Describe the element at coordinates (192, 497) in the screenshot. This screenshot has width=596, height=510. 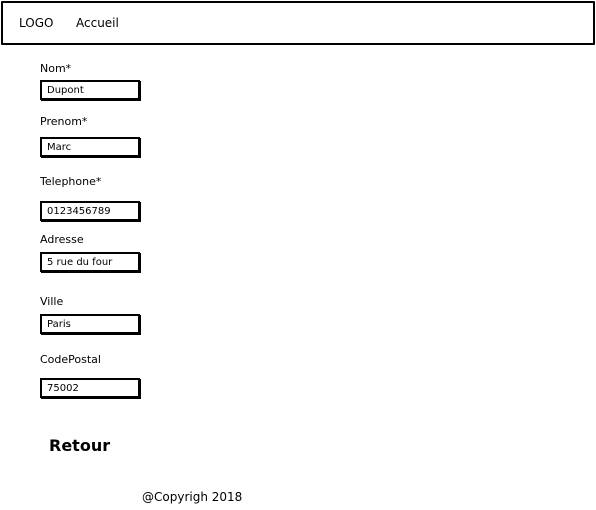
I see `footer-copyright: @Copyrigh 2018` at that location.